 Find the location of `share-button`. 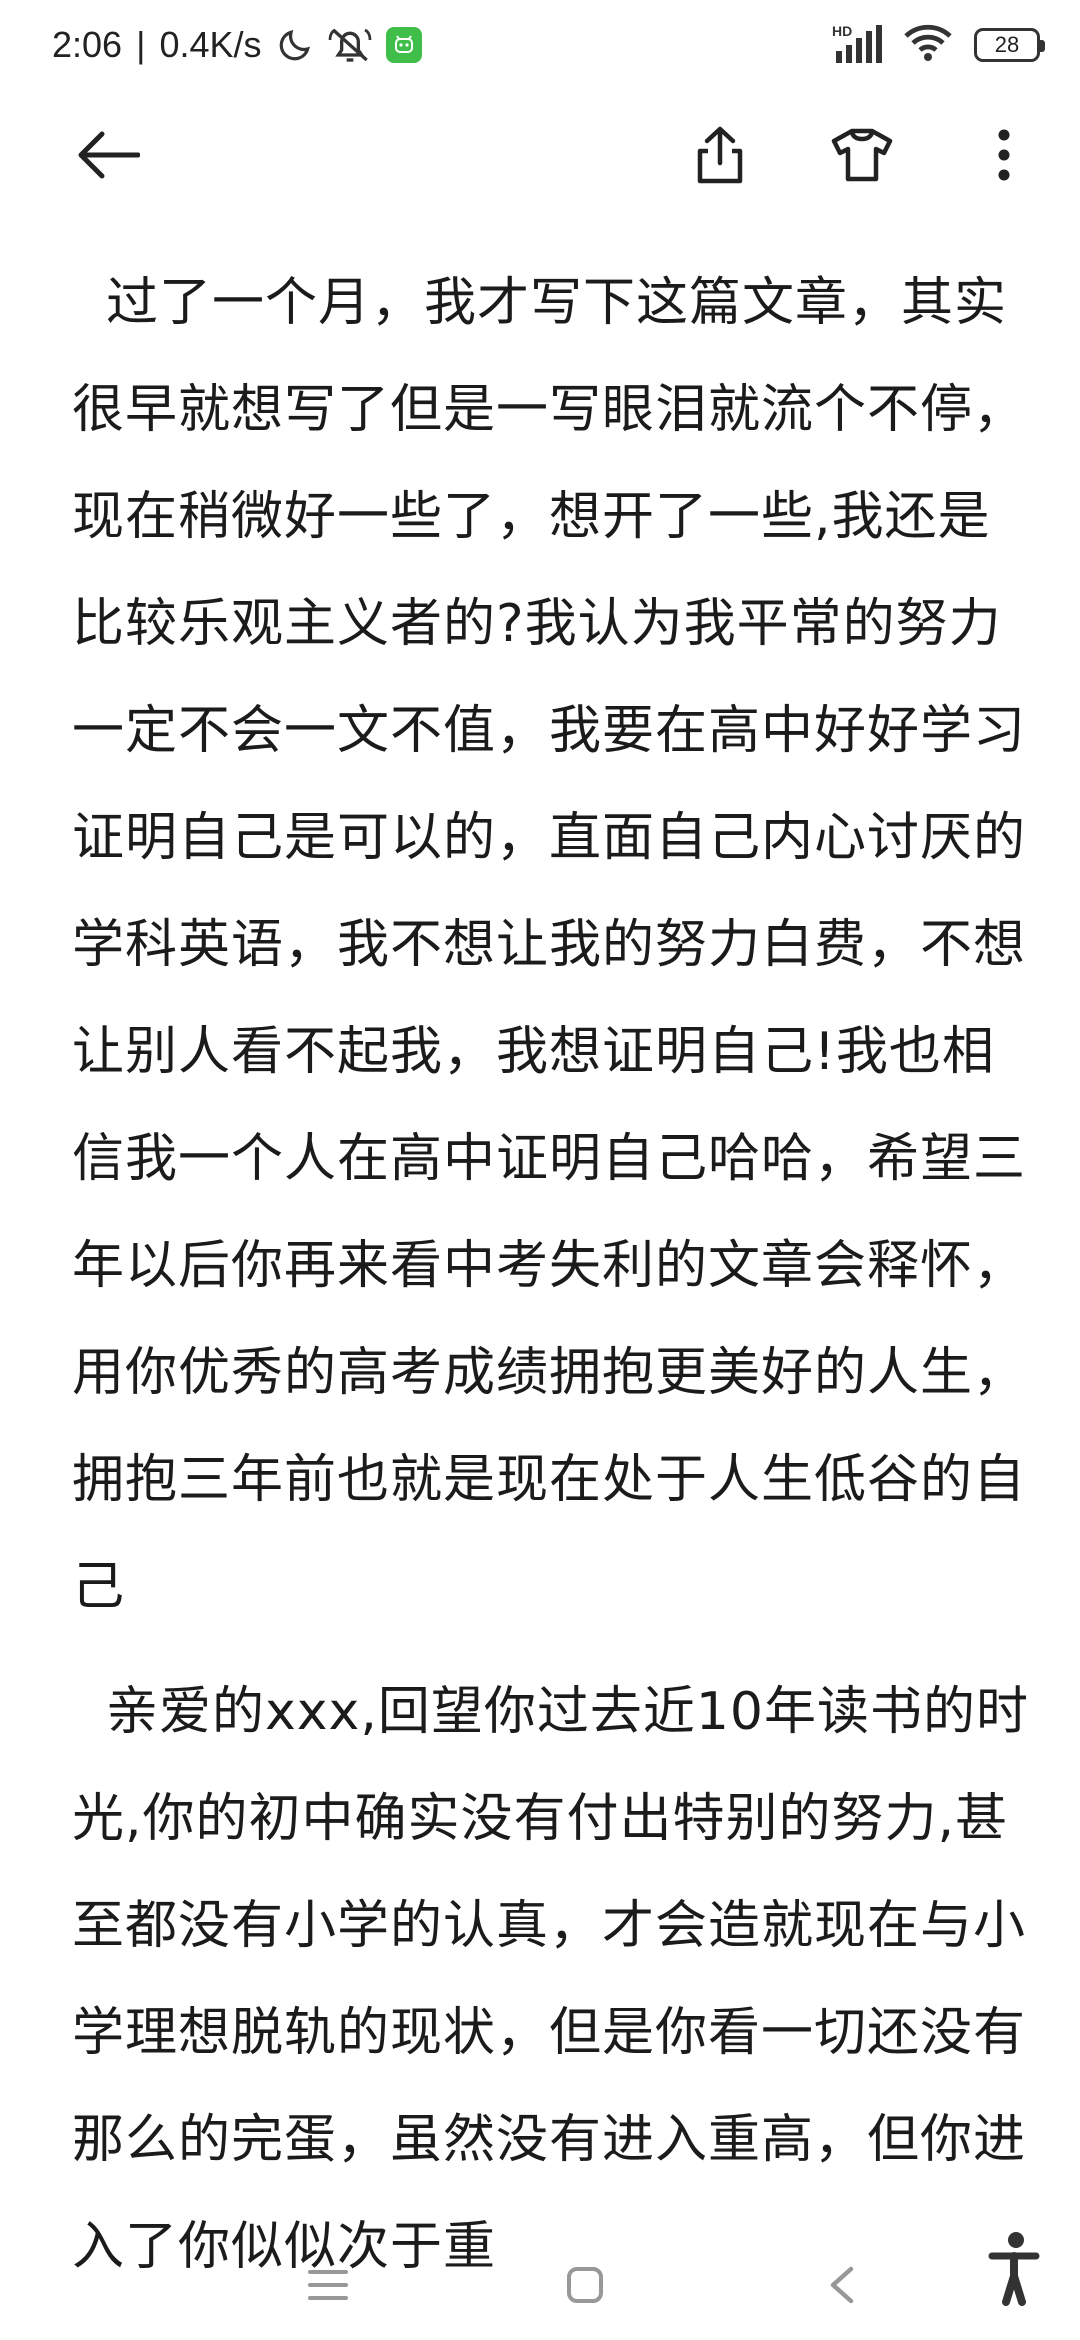

share-button is located at coordinates (720, 155).